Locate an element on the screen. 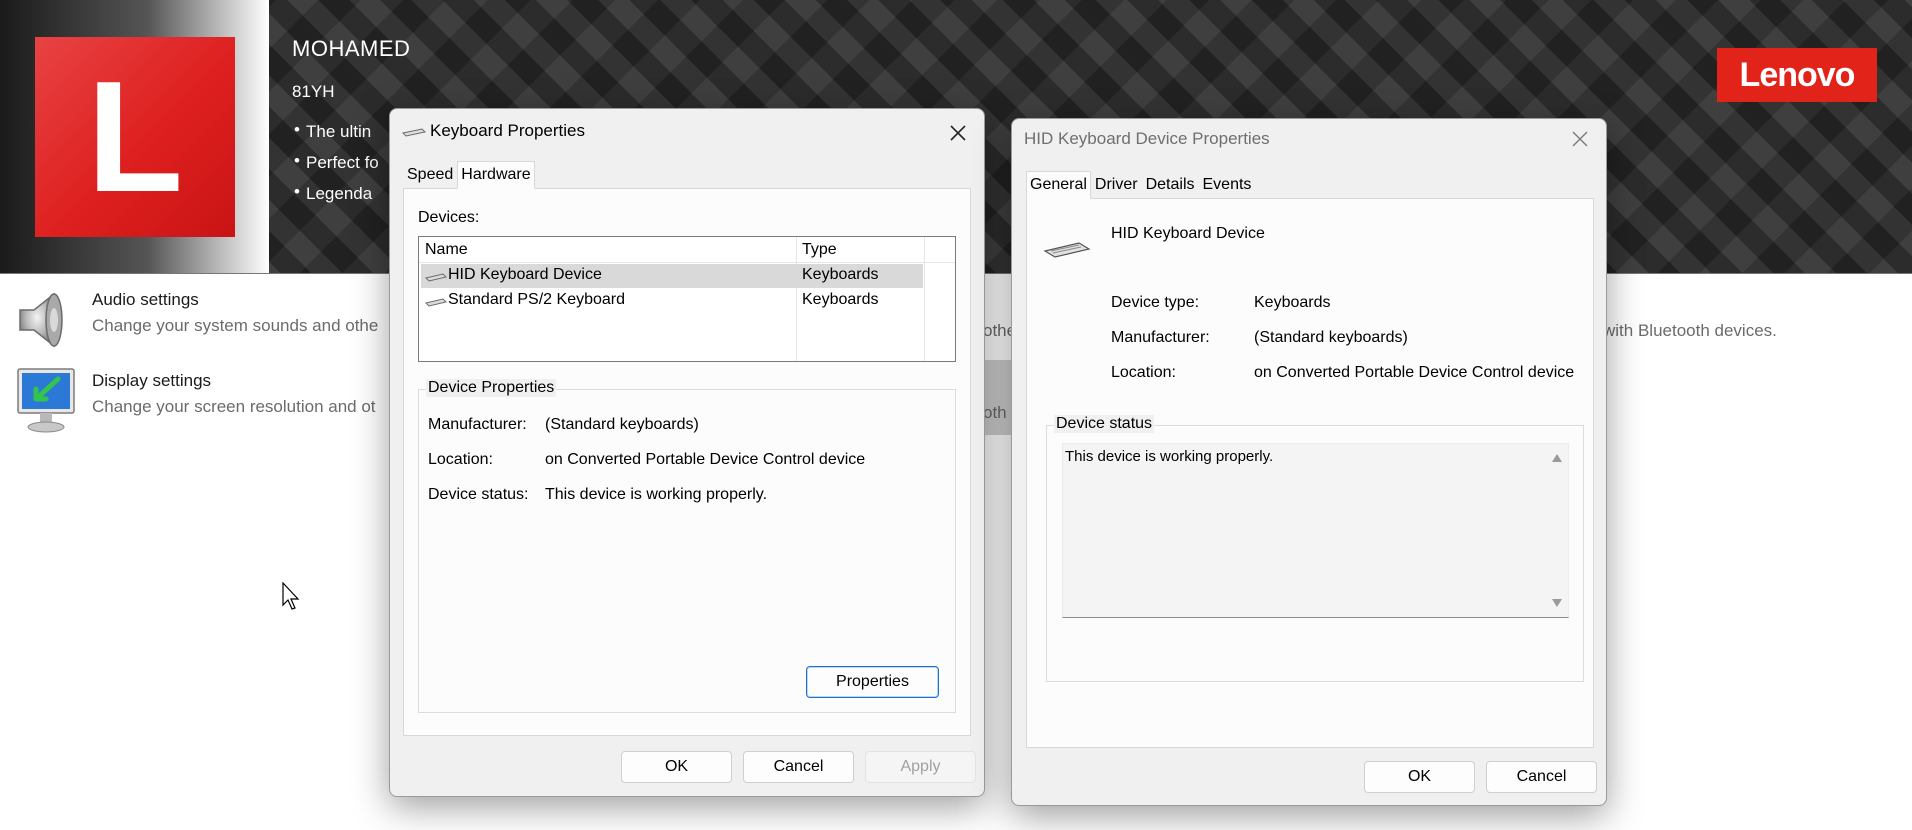 This screenshot has width=1912, height=830. scroll-up-icon is located at coordinates (1557, 458).